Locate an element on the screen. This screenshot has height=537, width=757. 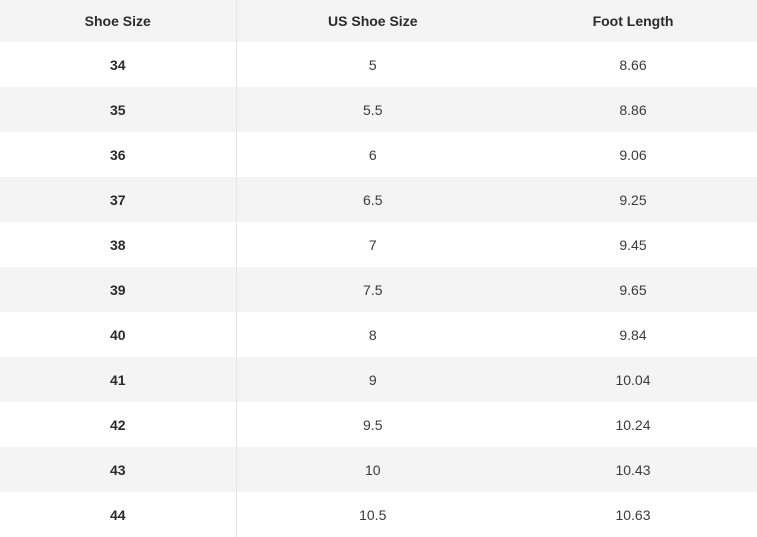
table-row: 40 8 9.84 is located at coordinates (378, 334).